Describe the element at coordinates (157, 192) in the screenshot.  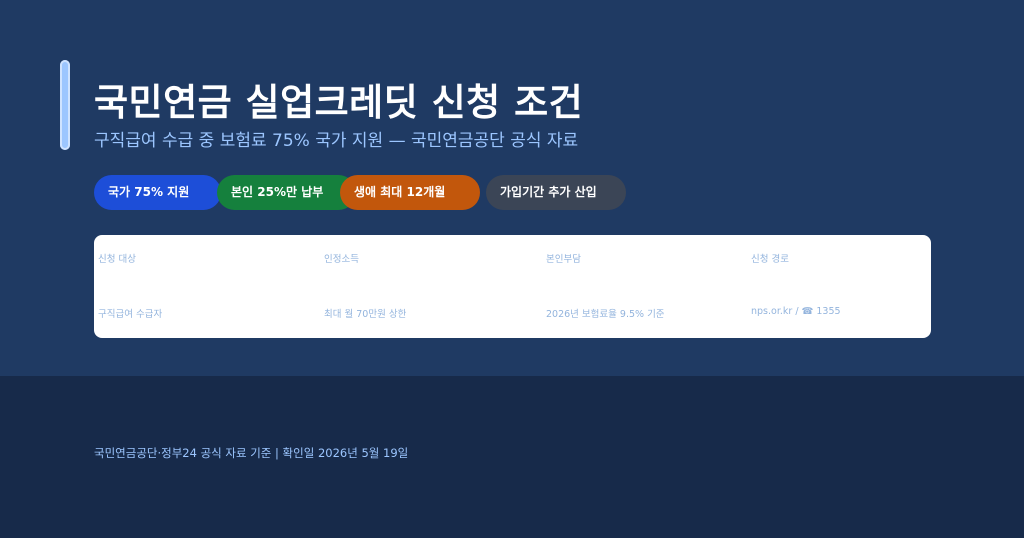
I see `tag-national-support: 국가 75% 지원` at that location.